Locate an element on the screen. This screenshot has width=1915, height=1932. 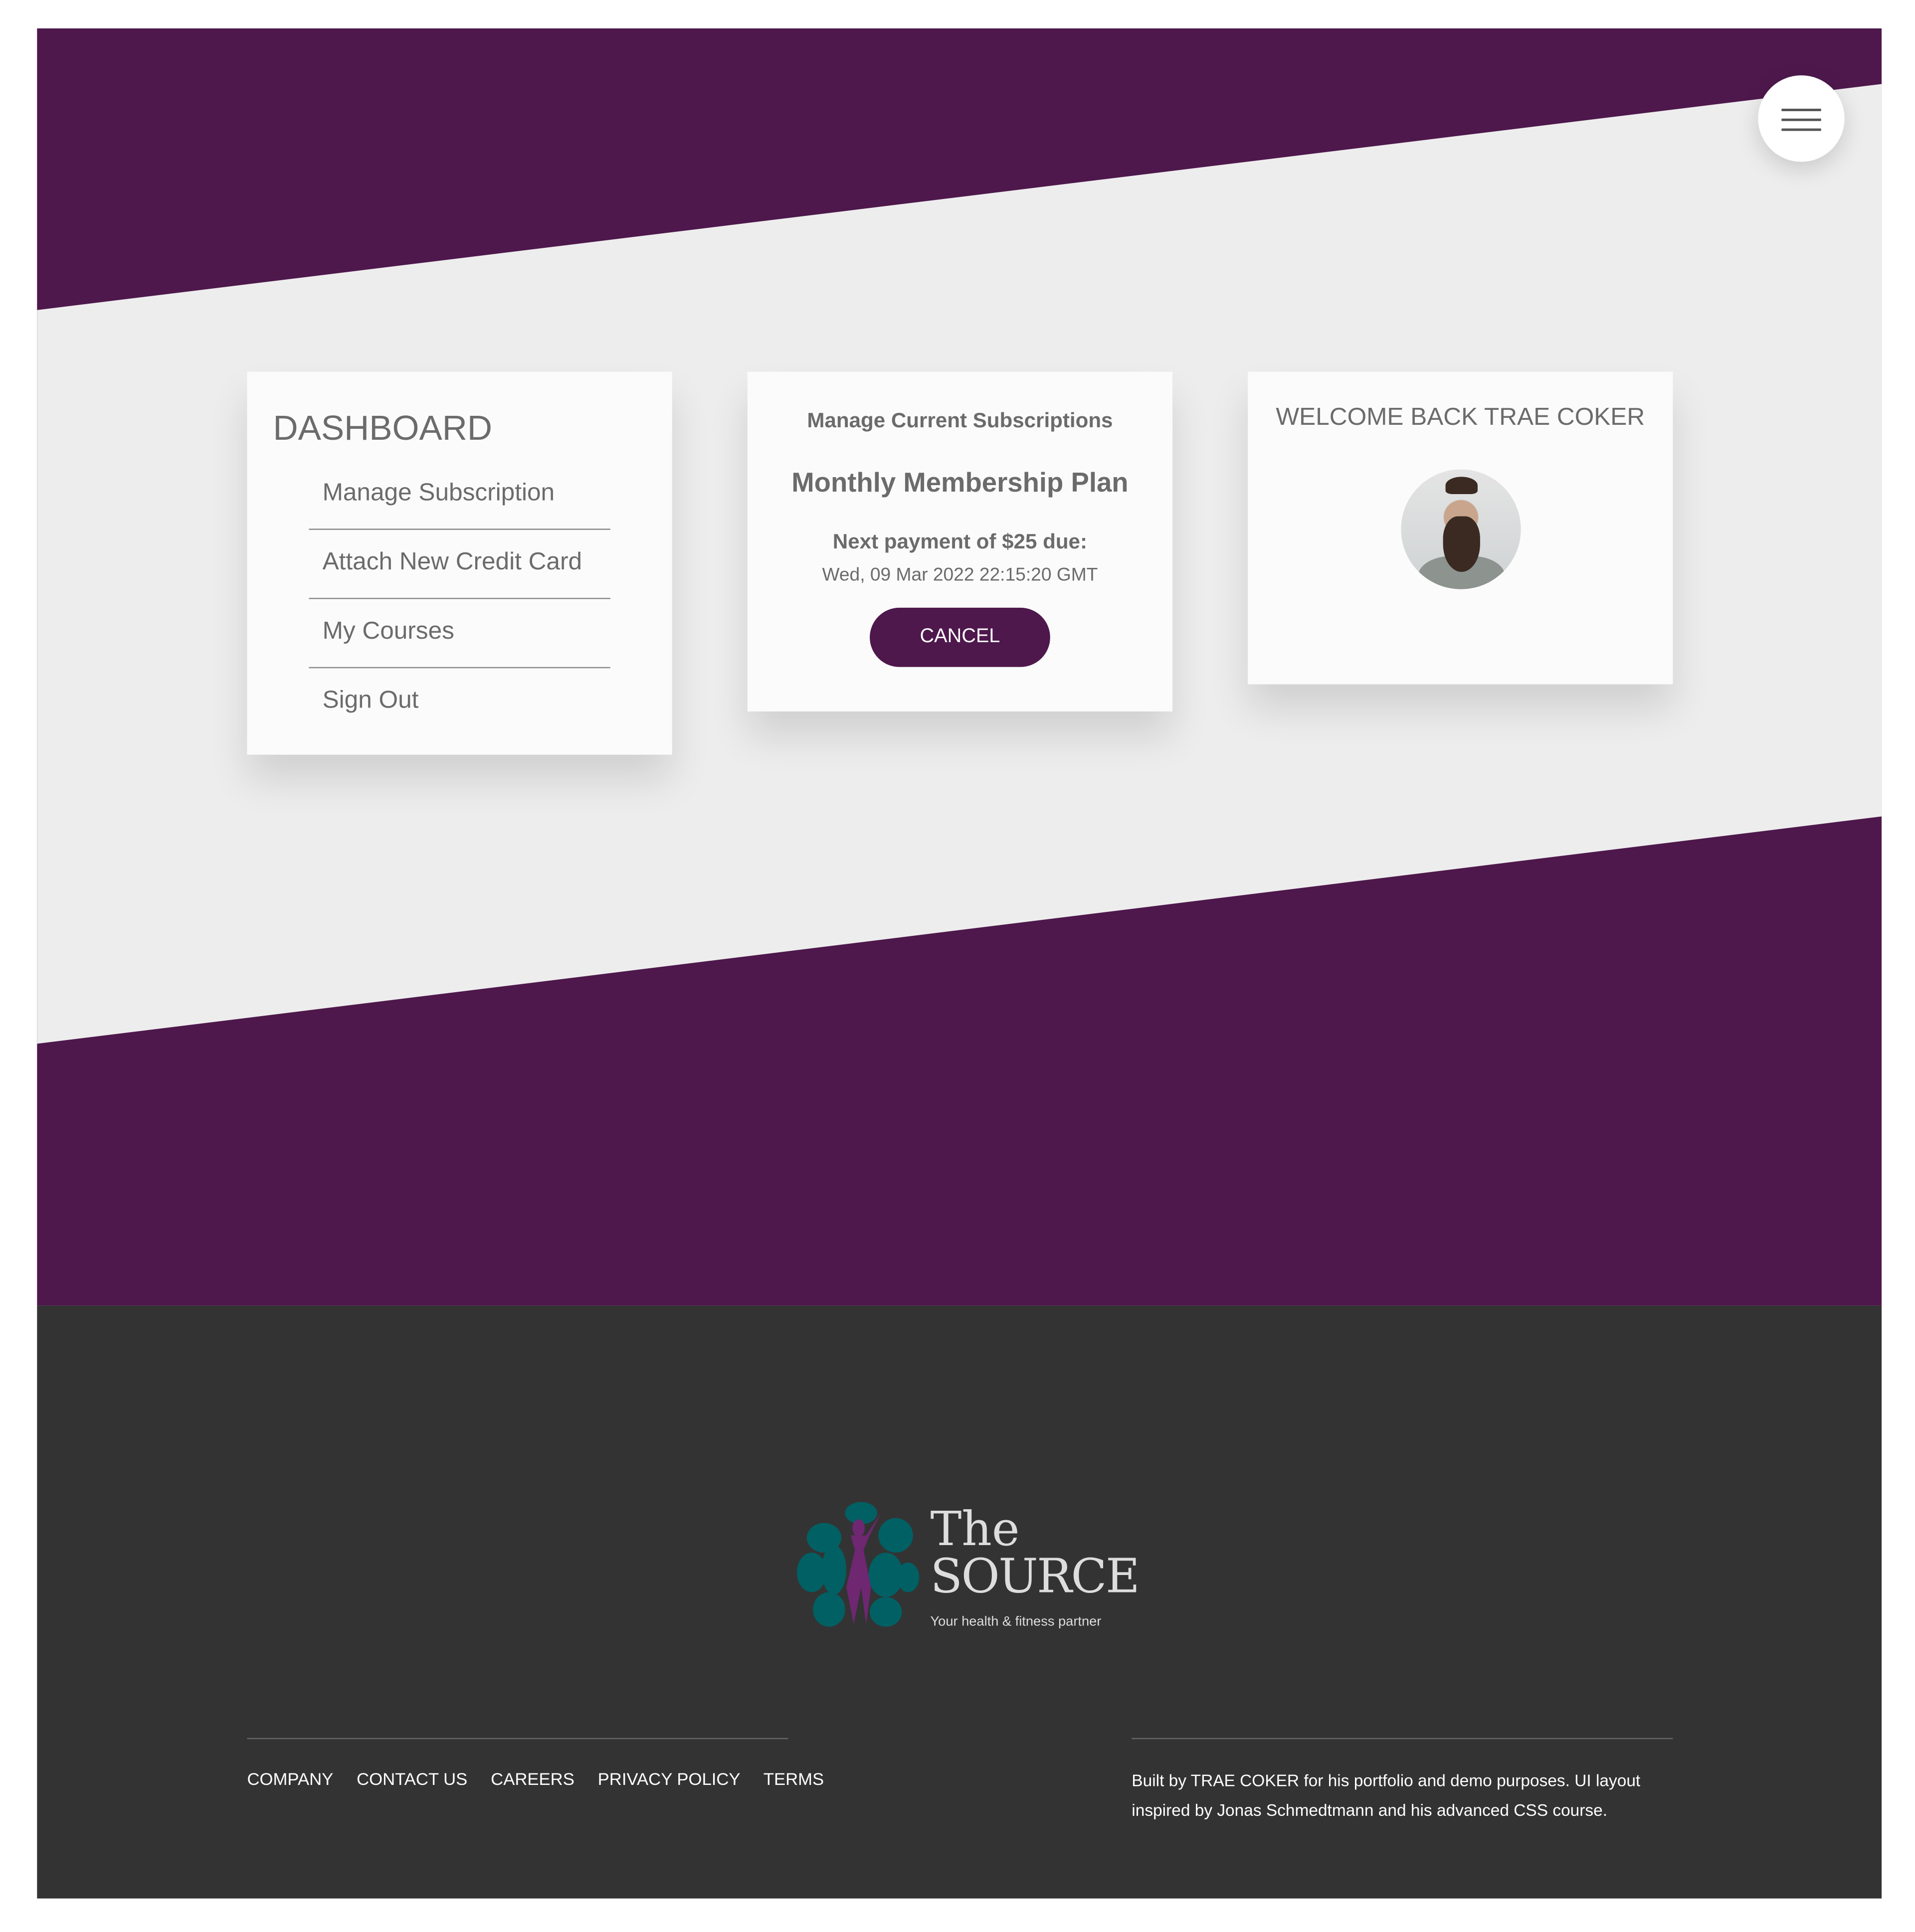
footer-link-terms: TERMS is located at coordinates (794, 1779).